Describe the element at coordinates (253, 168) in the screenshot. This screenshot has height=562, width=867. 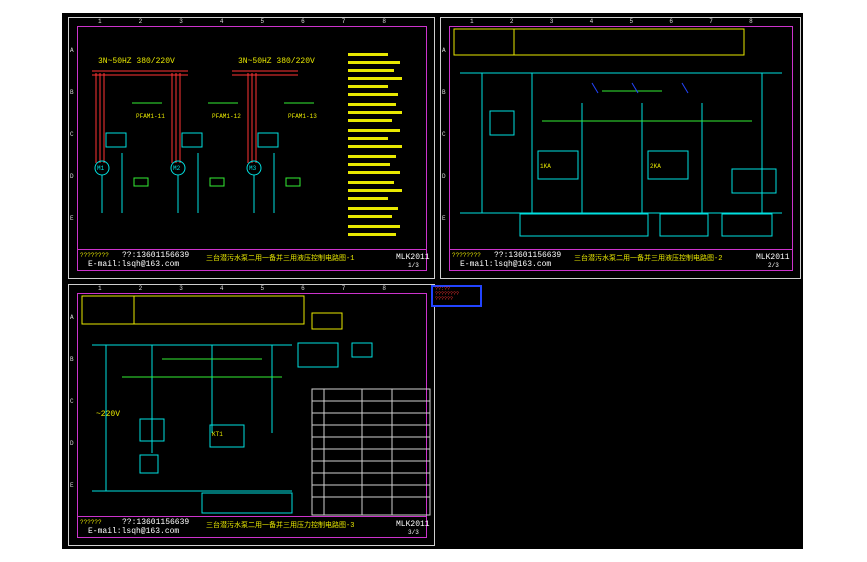
I see `motor-label-3: M3` at that location.